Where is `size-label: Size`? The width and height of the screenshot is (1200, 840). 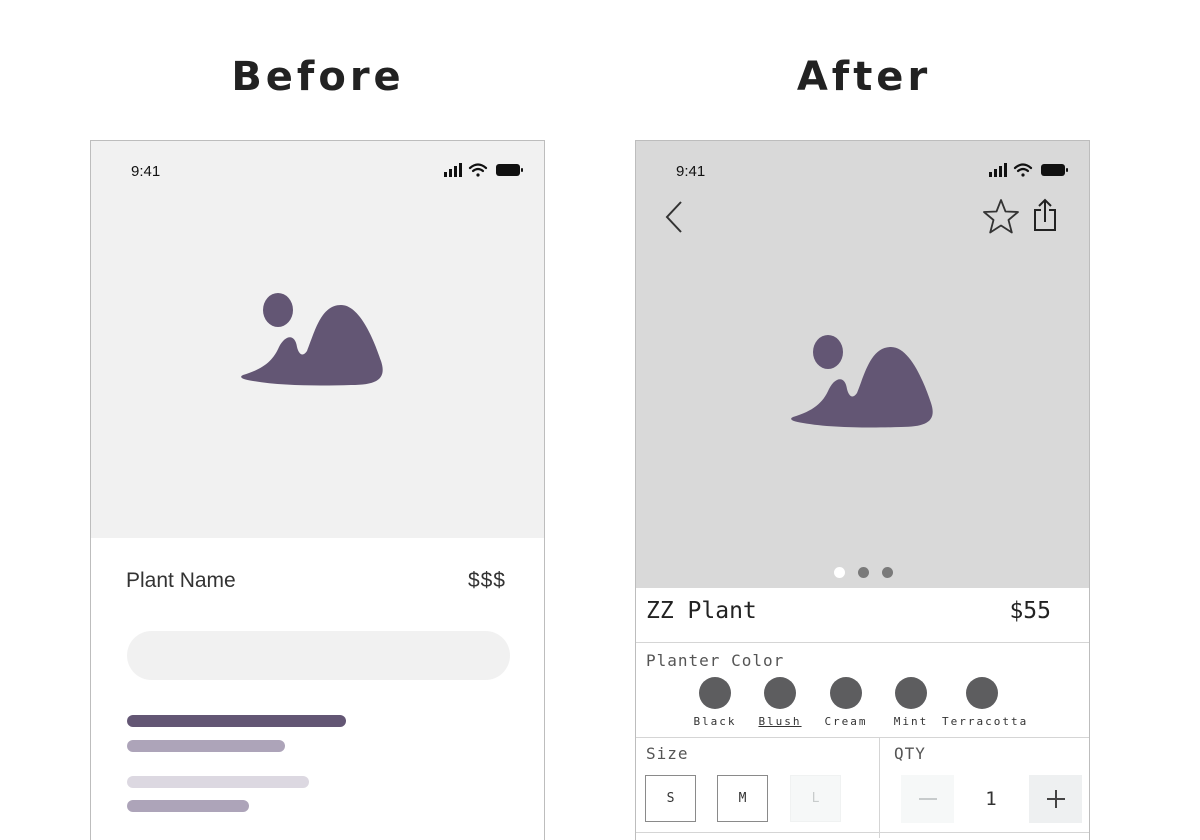
size-label: Size is located at coordinates (667, 753).